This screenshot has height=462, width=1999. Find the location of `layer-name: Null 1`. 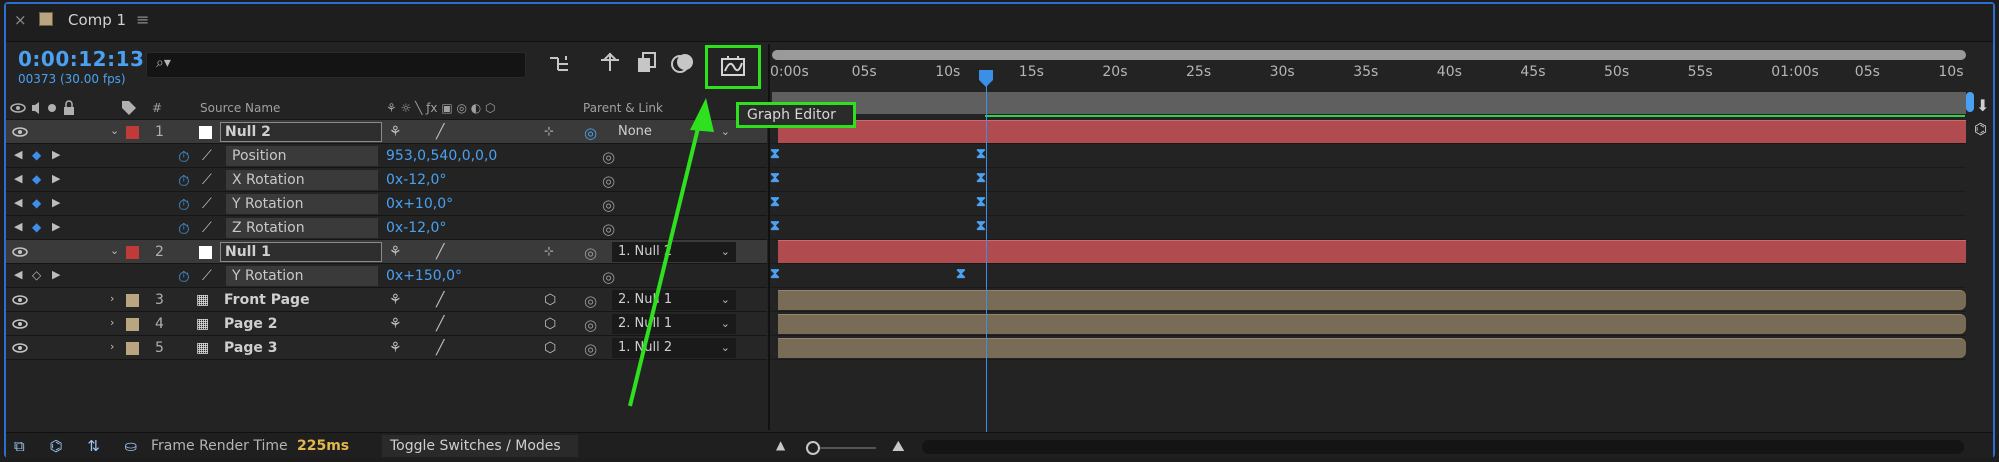

layer-name: Null 1 is located at coordinates (301, 252).